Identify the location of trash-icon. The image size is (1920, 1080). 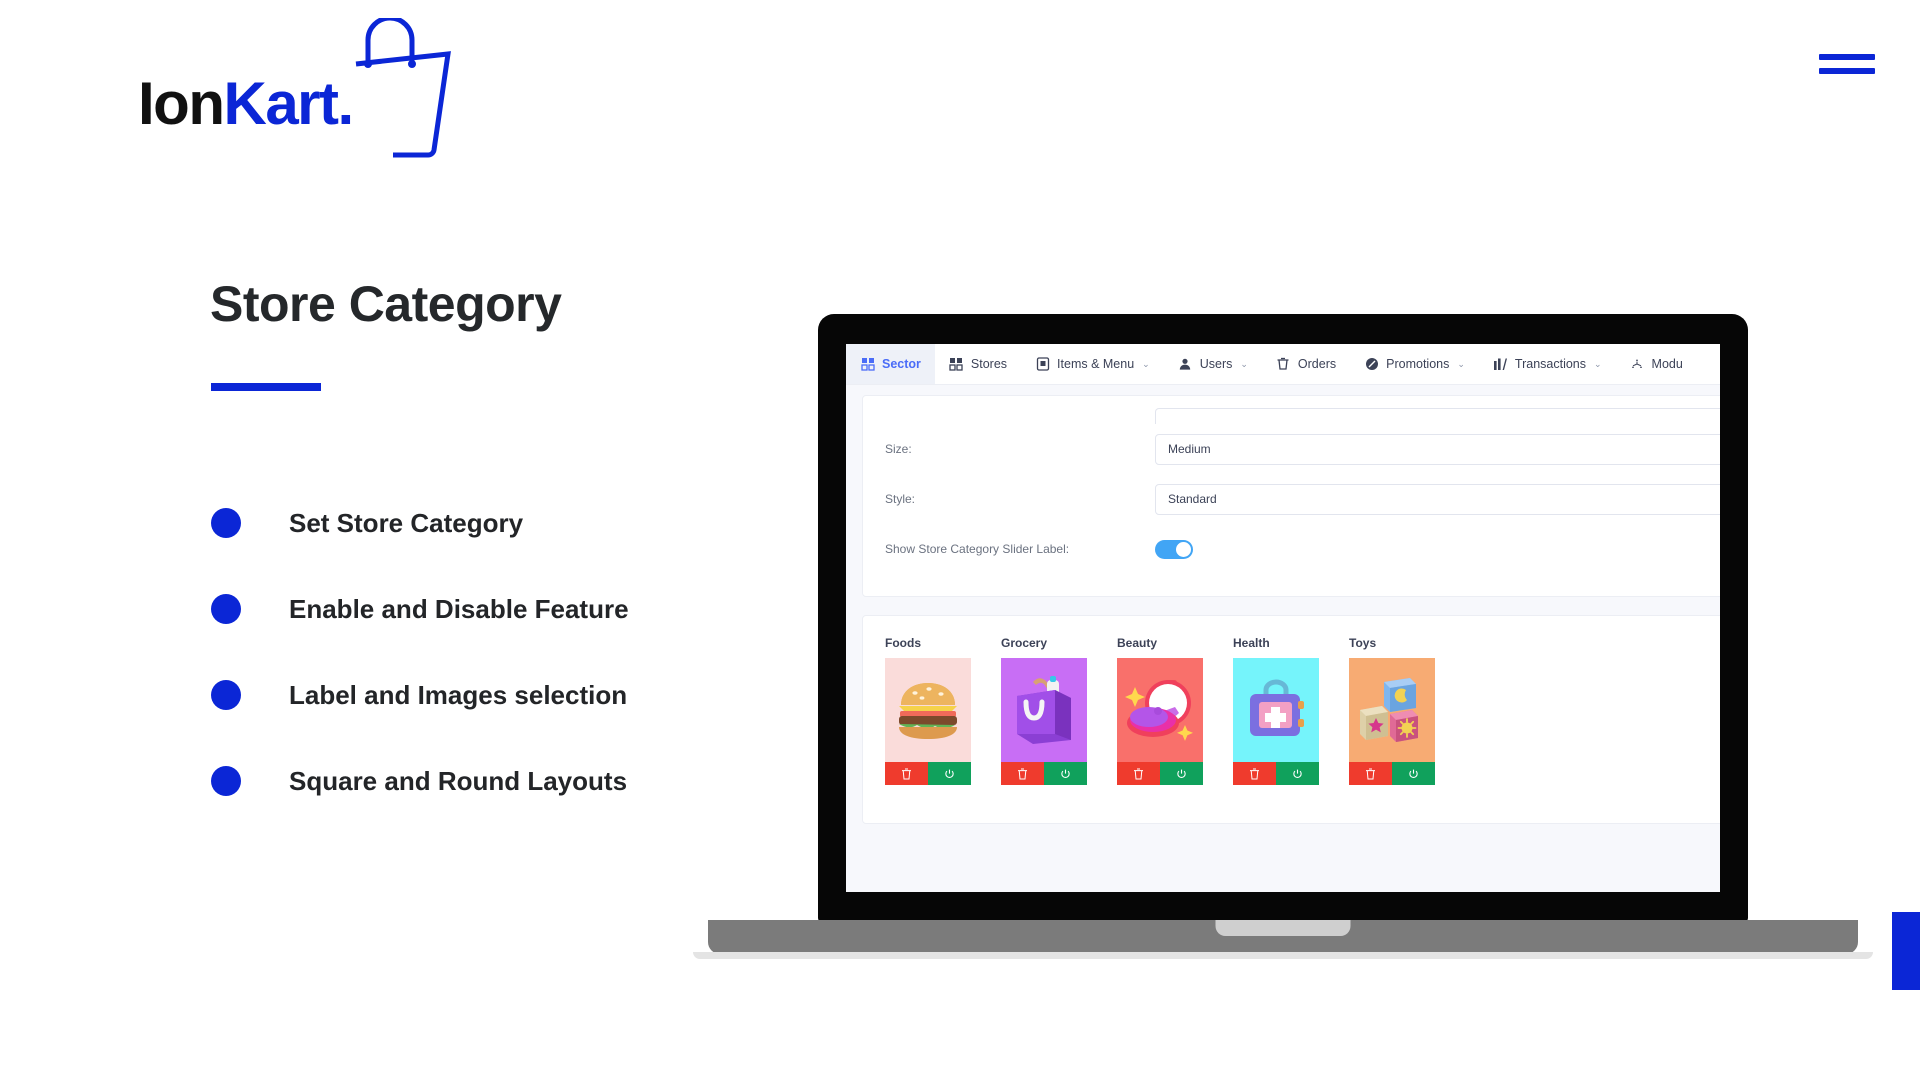
(906, 773).